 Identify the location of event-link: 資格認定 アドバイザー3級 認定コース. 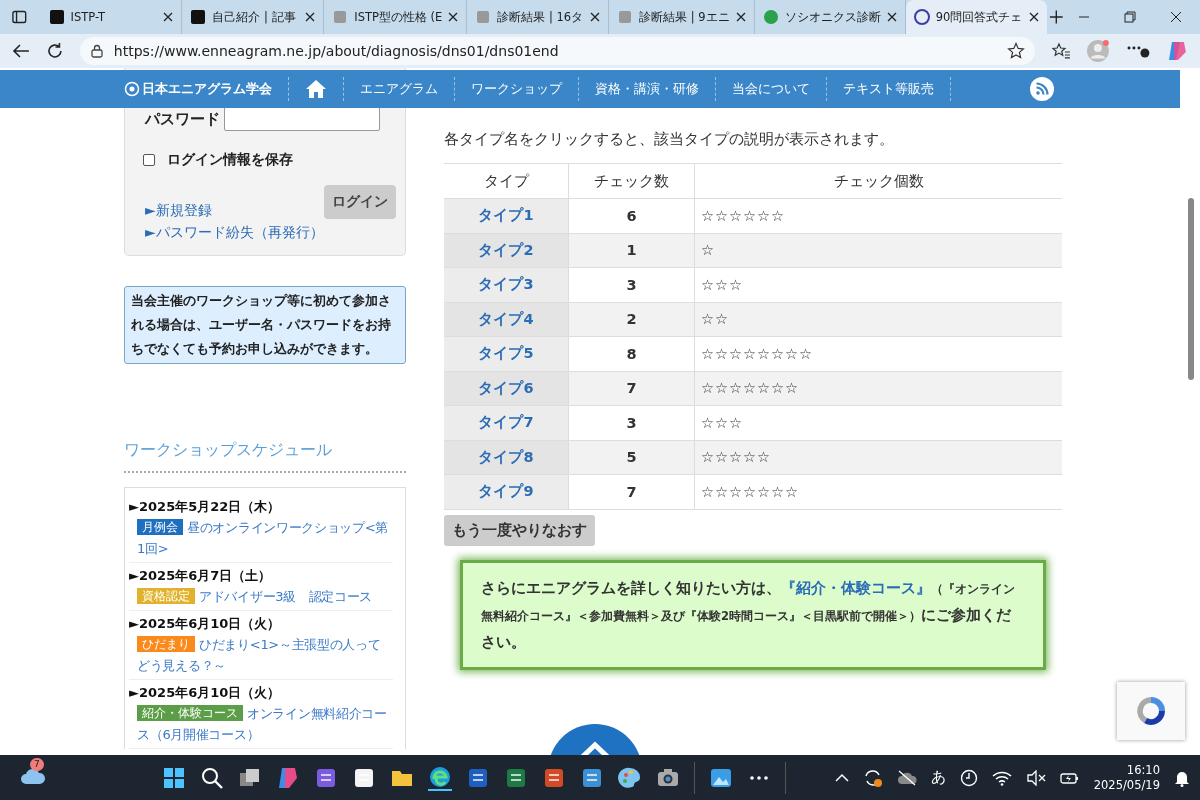
(261, 596).